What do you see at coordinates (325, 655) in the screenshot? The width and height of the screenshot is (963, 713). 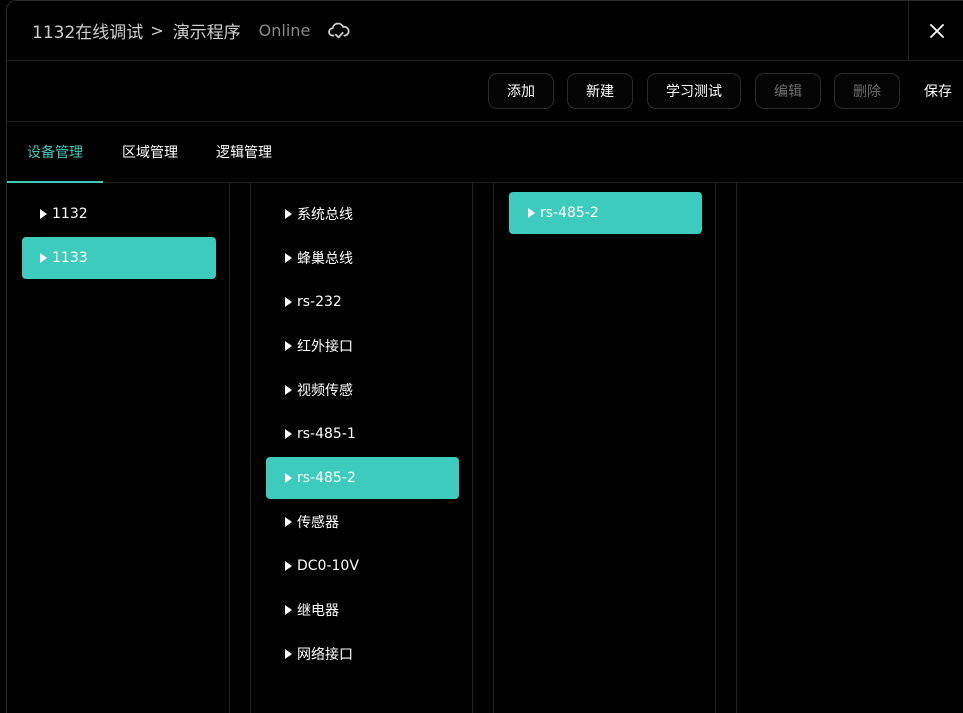 I see `list-item-label: 网络接口` at bounding box center [325, 655].